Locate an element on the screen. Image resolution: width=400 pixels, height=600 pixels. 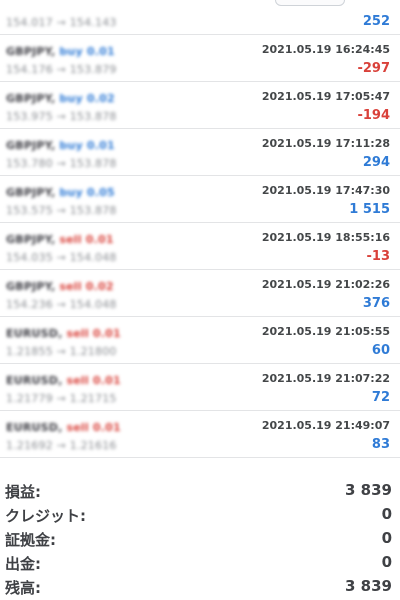
deal-row: 154.017 → 154.143 252 is located at coordinates (200, 17).